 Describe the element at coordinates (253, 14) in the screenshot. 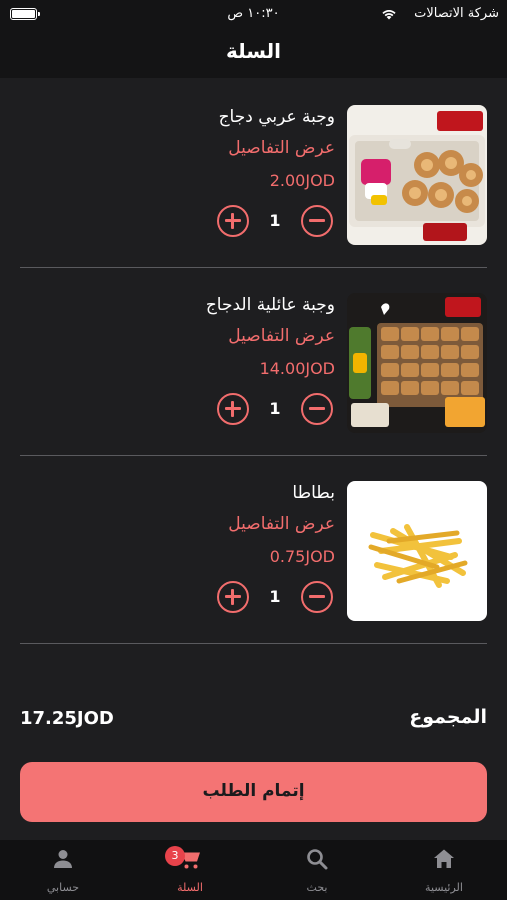

I see `status-bar: ١٠:٣٠ ص شركة الاتصالات` at that location.